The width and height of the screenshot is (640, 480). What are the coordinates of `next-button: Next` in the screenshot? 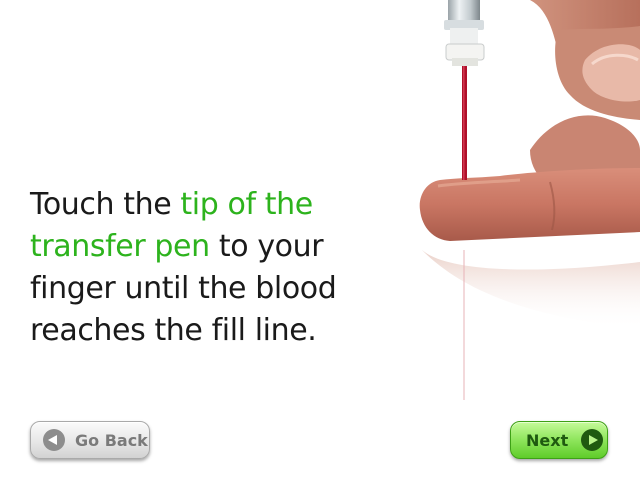 It's located at (559, 440).